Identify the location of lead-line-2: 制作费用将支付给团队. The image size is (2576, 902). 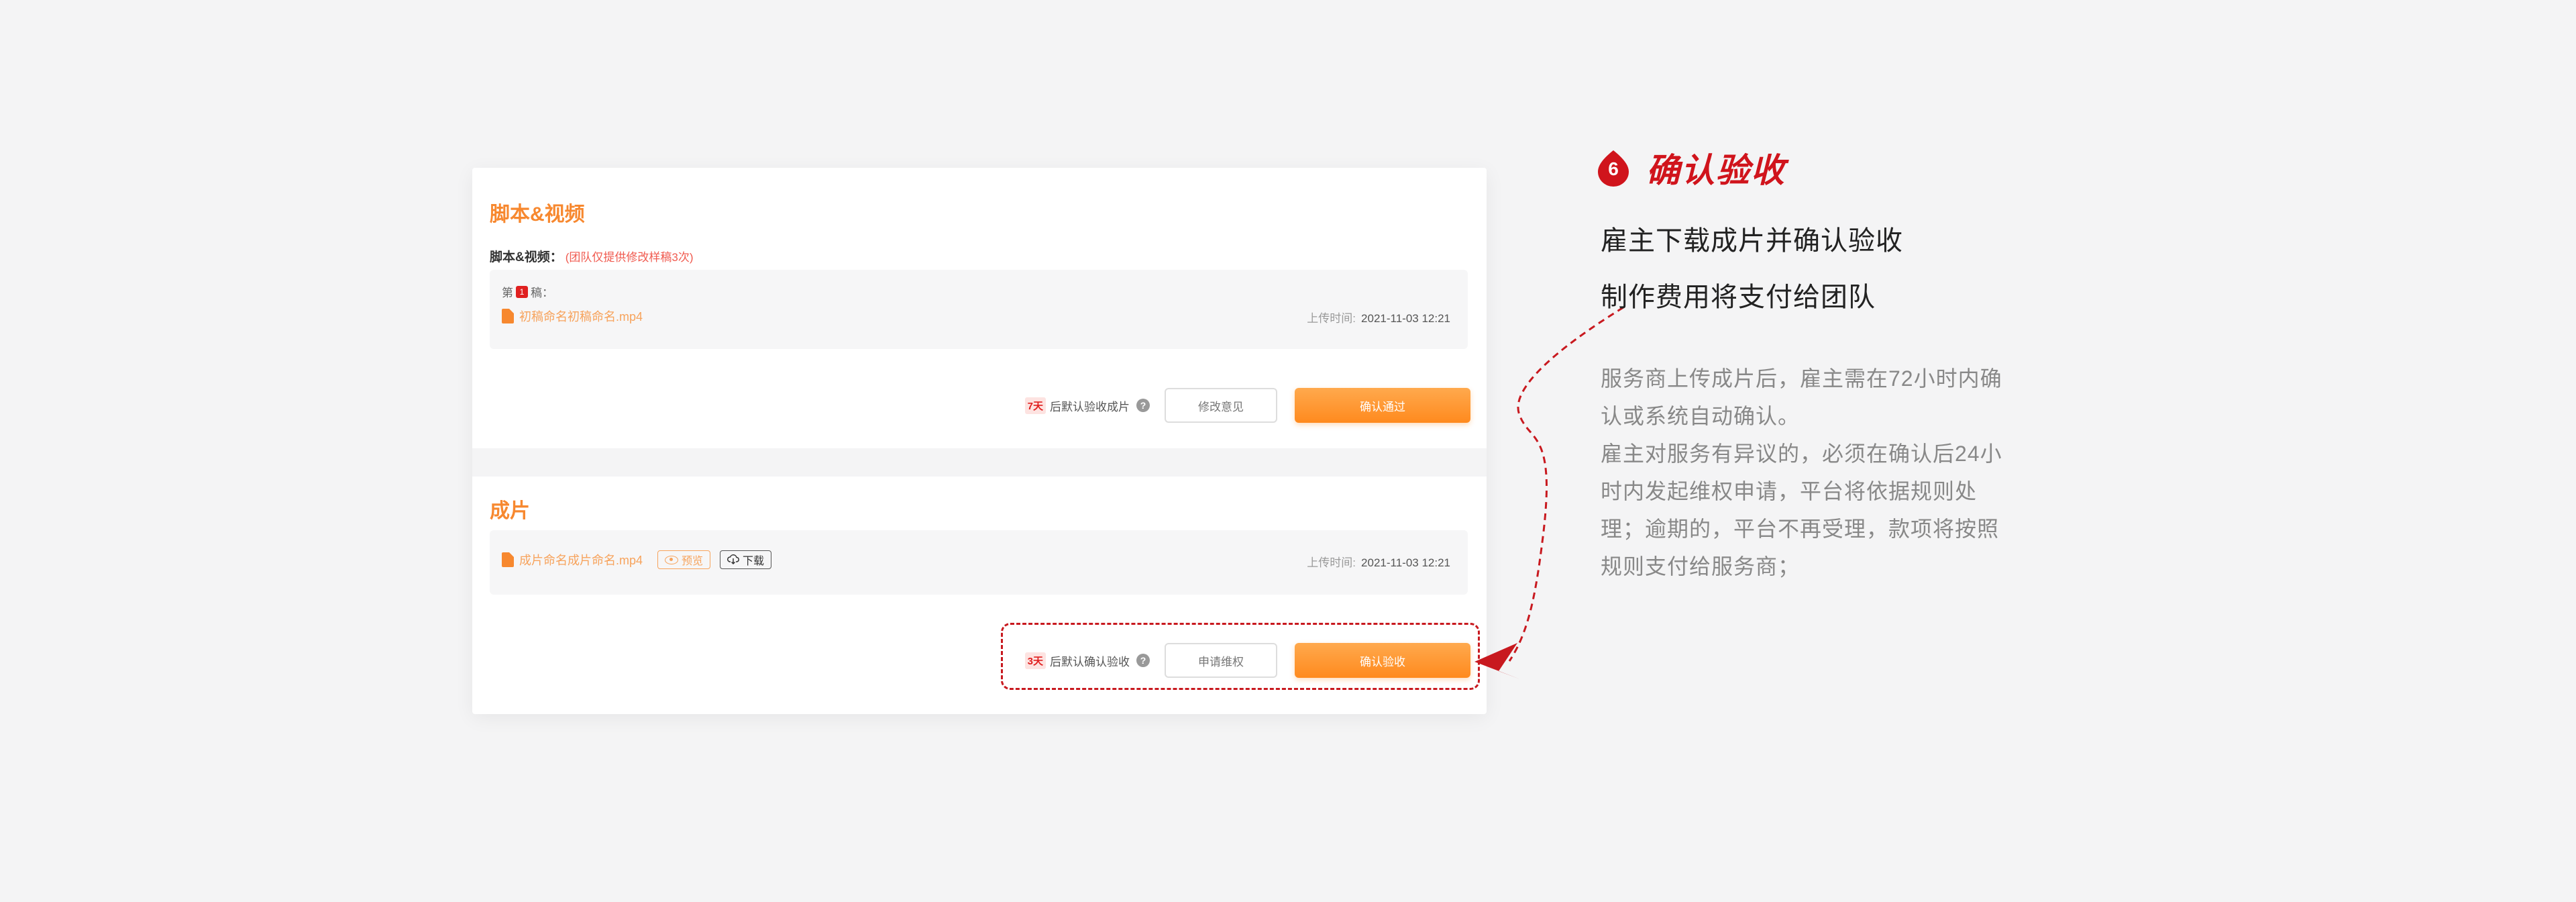
(1738, 297).